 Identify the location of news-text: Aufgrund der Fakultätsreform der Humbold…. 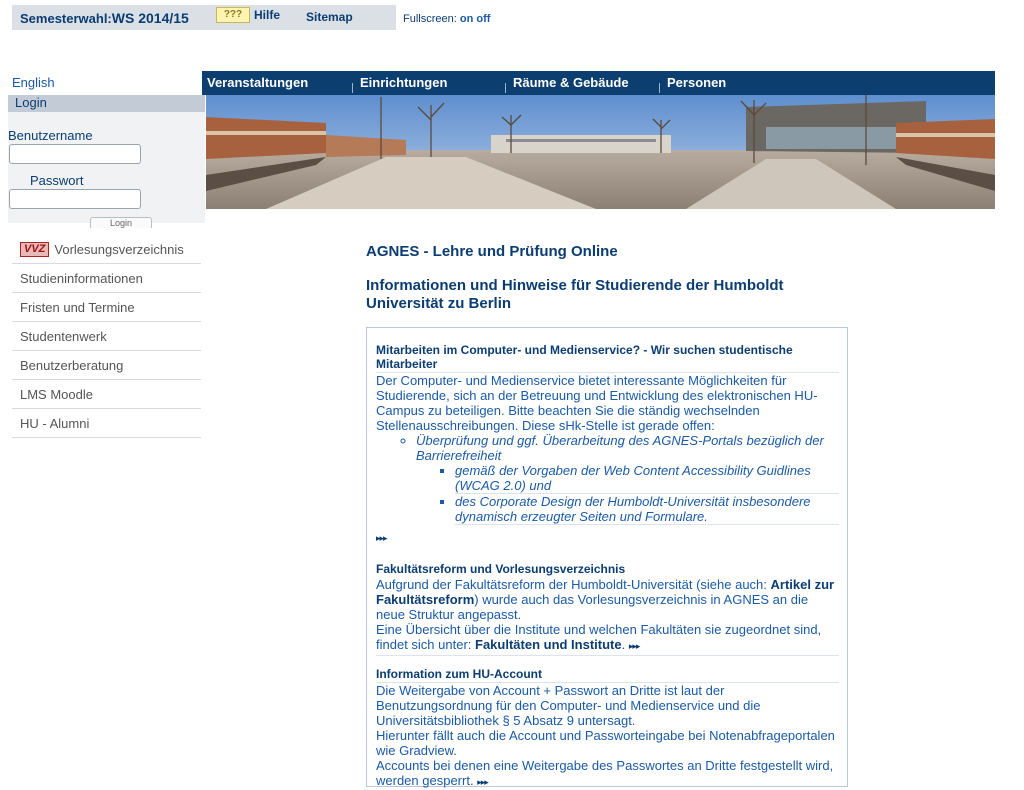
(573, 584).